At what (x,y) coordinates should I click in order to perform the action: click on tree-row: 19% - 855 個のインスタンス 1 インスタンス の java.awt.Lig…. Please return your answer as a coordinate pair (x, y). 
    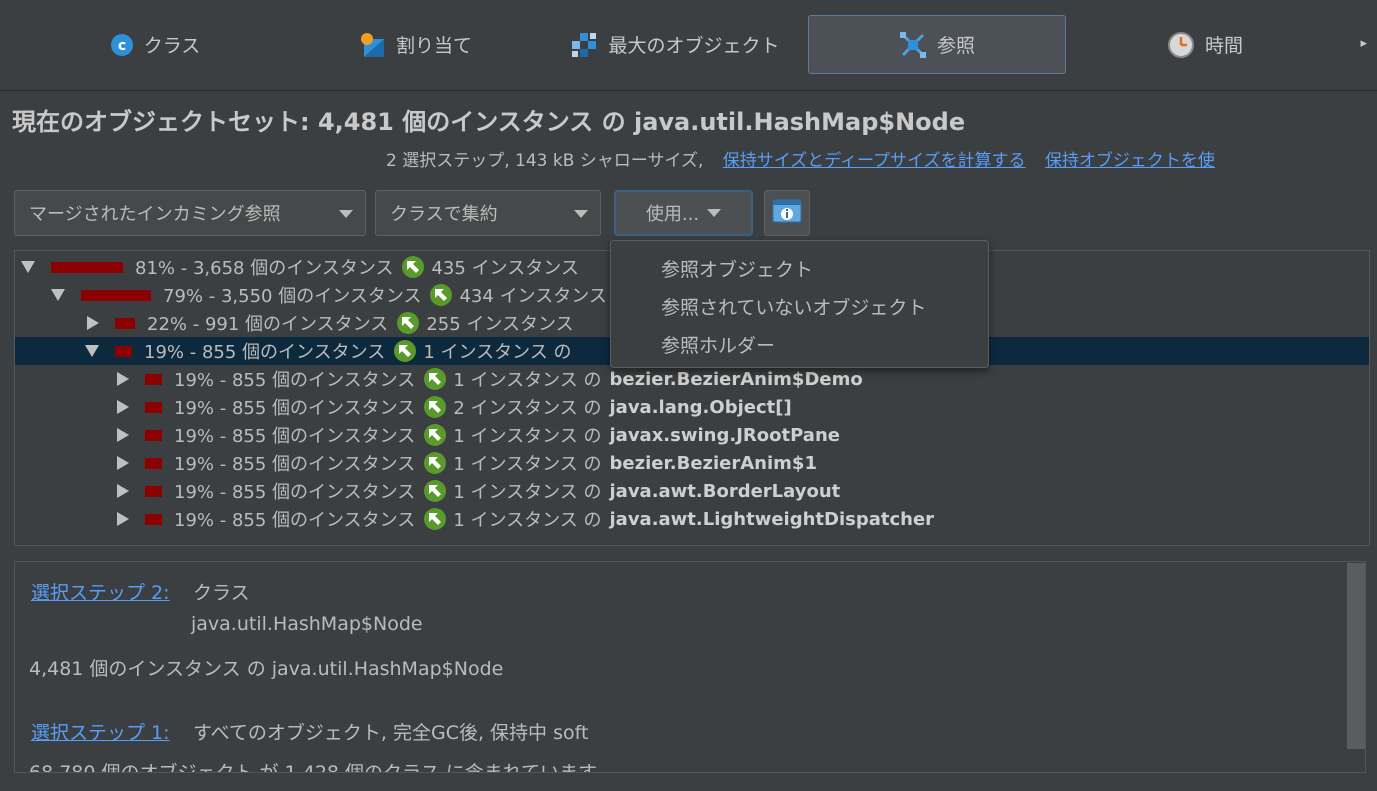
    Looking at the image, I should click on (692, 519).